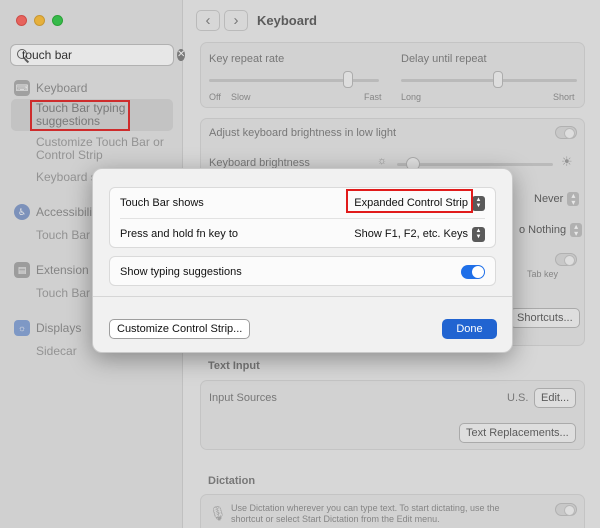 This screenshot has width=600, height=528. Describe the element at coordinates (543, 274) in the screenshot. I see `tab-key-label: Tab key` at that location.